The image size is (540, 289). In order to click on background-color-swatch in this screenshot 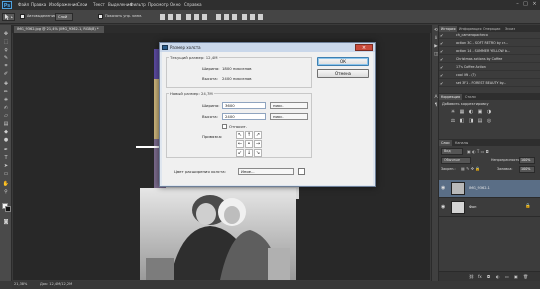, I will do `click(8, 209)`.